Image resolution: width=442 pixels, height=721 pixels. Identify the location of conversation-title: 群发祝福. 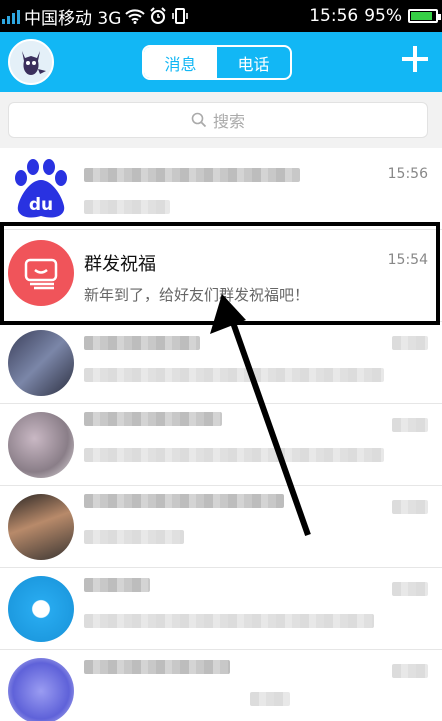
(120, 264).